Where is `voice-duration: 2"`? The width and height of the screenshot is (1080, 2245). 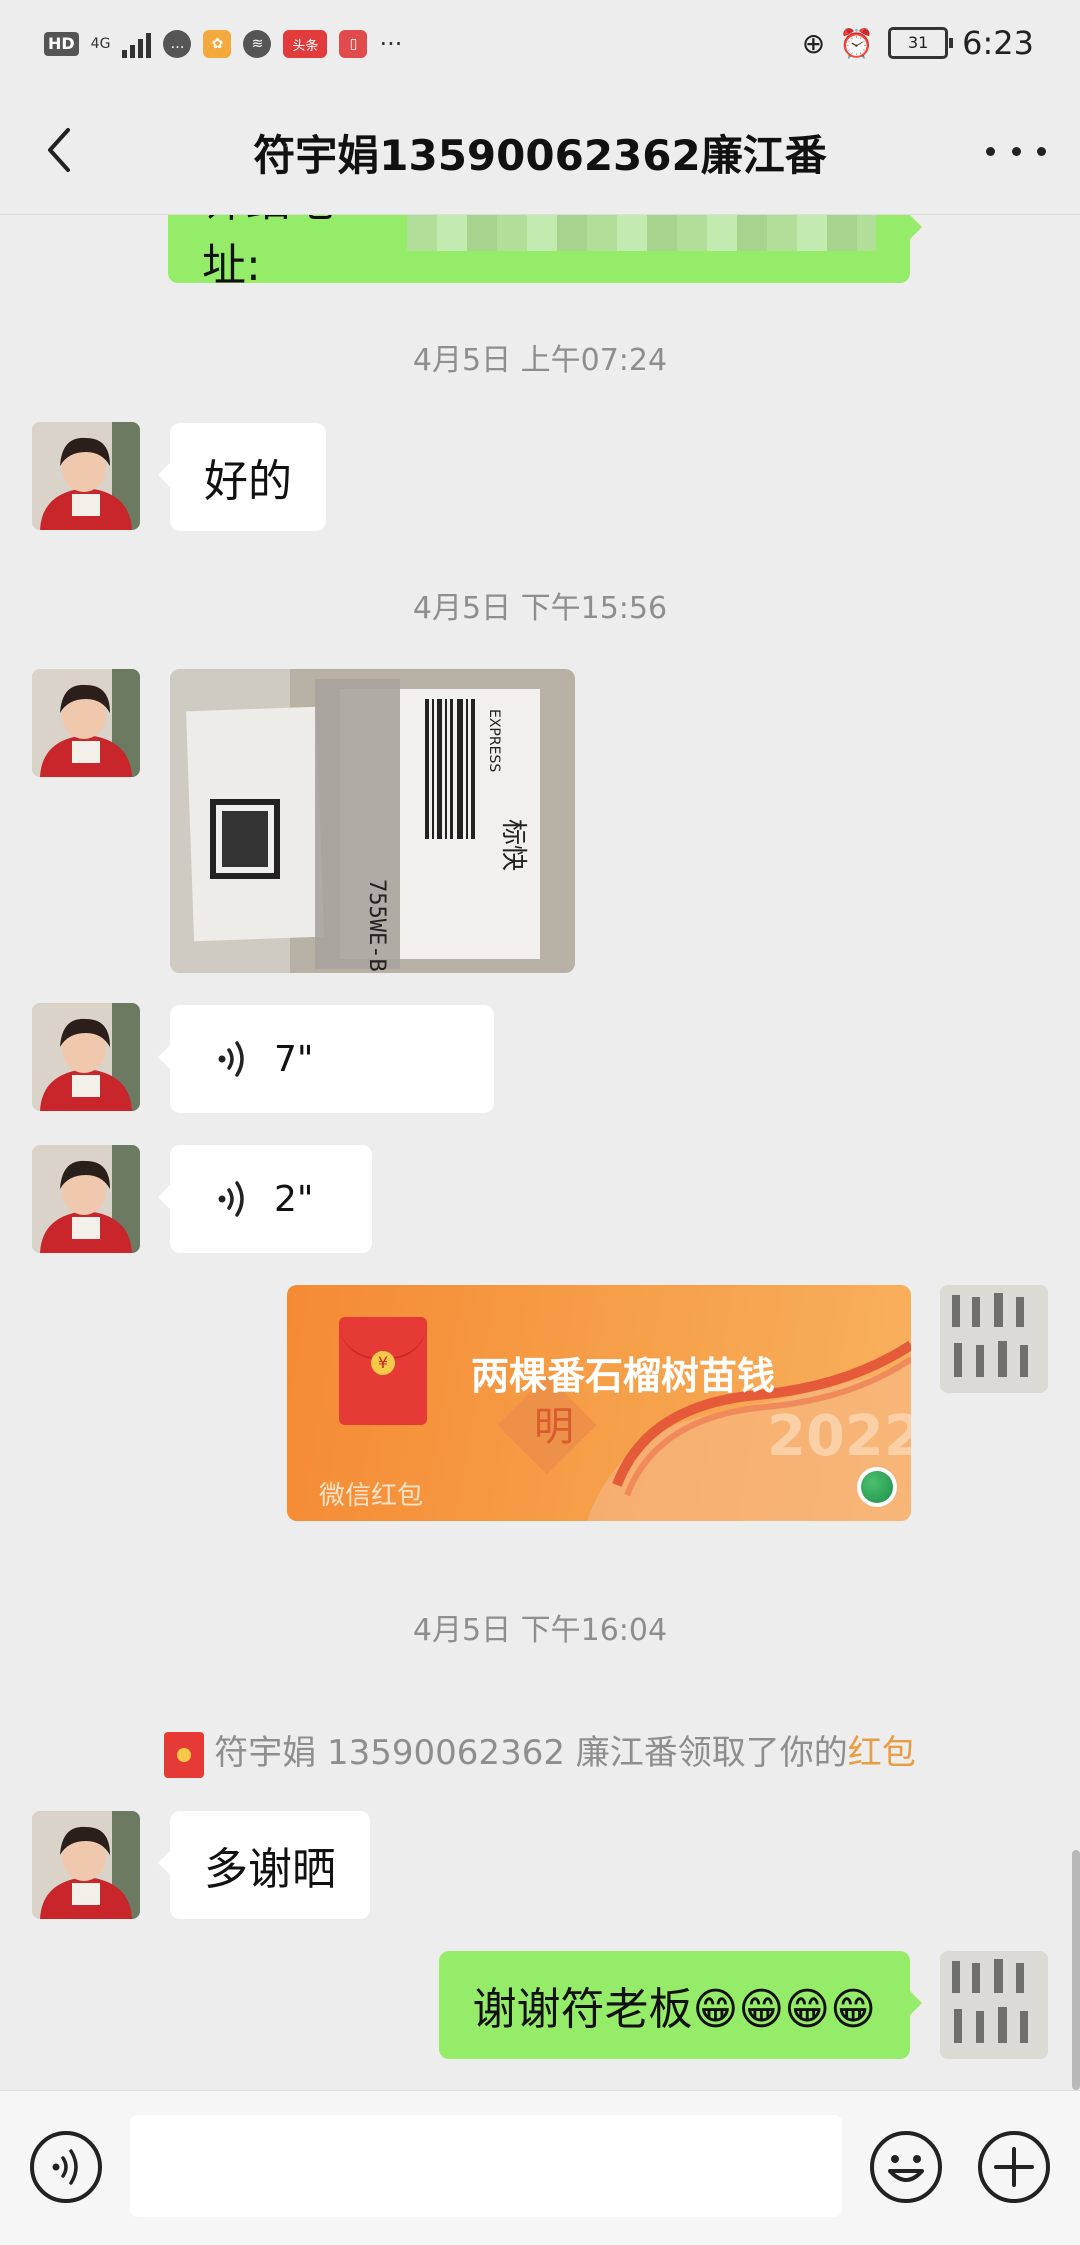
voice-duration: 2" is located at coordinates (294, 1199).